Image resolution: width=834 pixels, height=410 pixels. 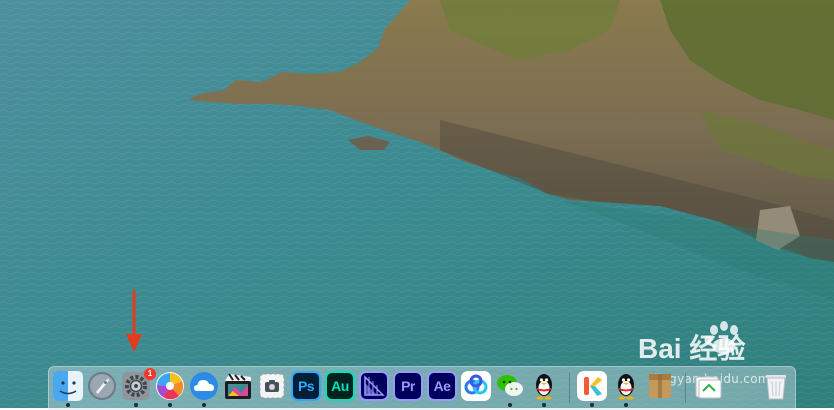 I want to click on box-icon, so click(x=660, y=386).